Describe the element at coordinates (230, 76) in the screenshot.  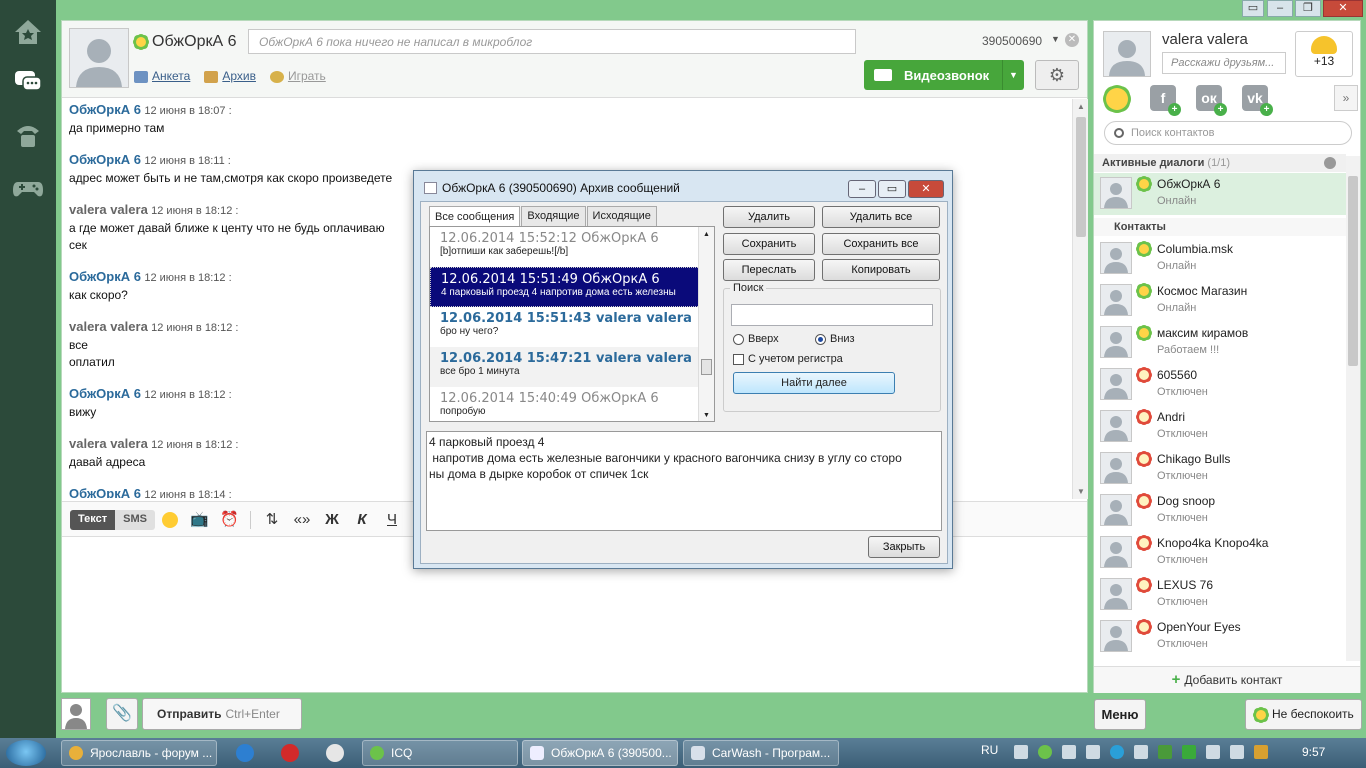
I see `archive-link: Архив` at that location.